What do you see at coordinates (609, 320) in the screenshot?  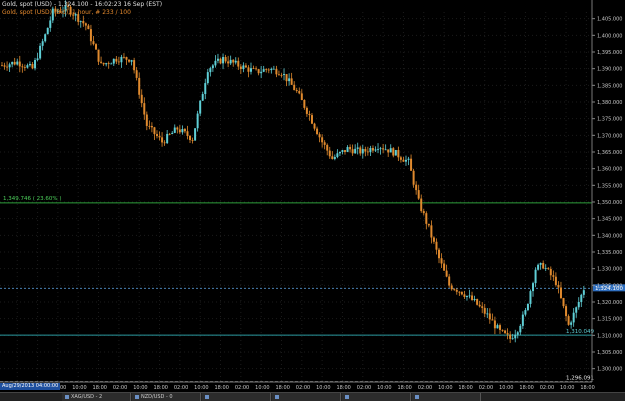 I see `y-tick-label: 1,315.000` at bounding box center [609, 320].